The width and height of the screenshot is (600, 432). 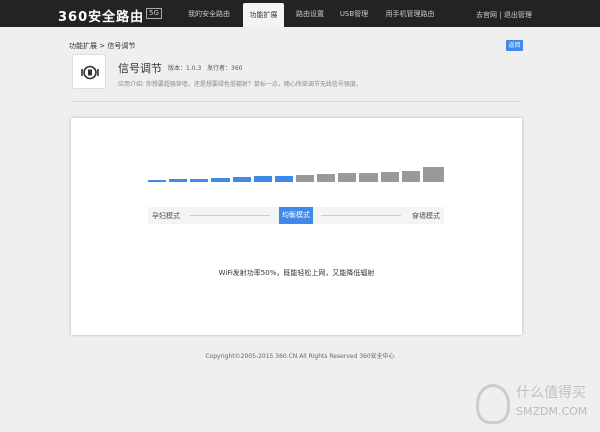 I want to click on divider, so click(x=296, y=101).